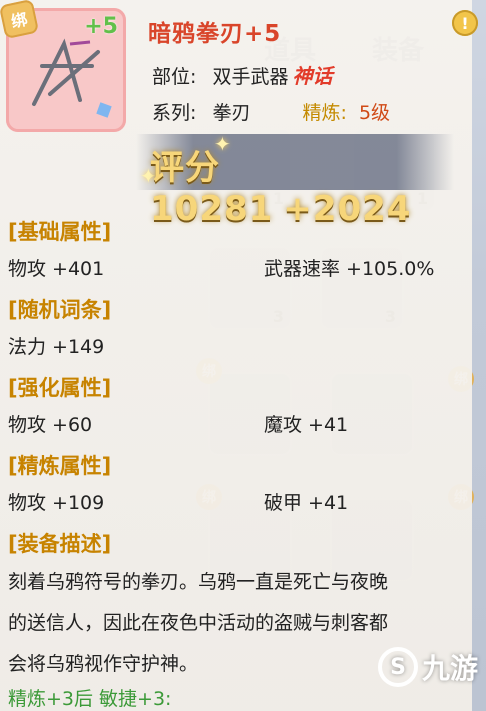 The height and width of the screenshot is (711, 486). Describe the element at coordinates (398, 667) in the screenshot. I see `watermark-logo-icon: S` at that location.